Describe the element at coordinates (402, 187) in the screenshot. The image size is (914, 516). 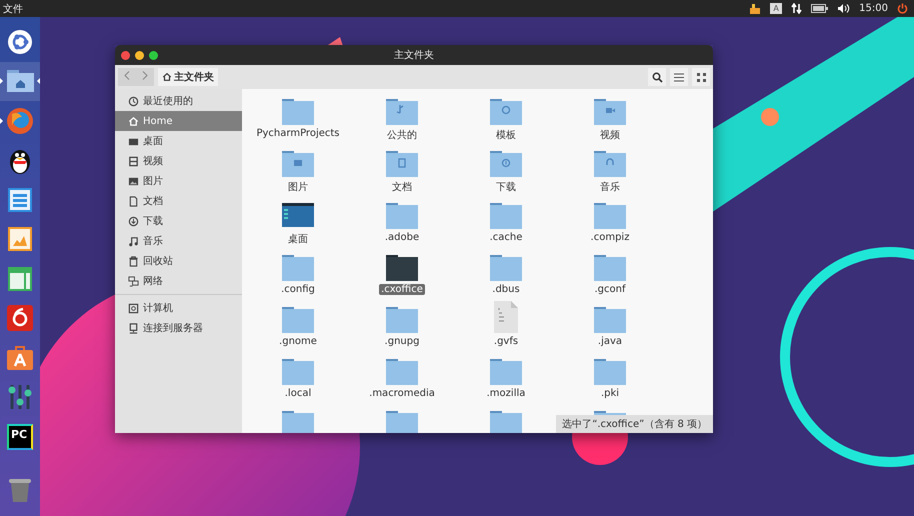
I see `file-name: 文档` at that location.